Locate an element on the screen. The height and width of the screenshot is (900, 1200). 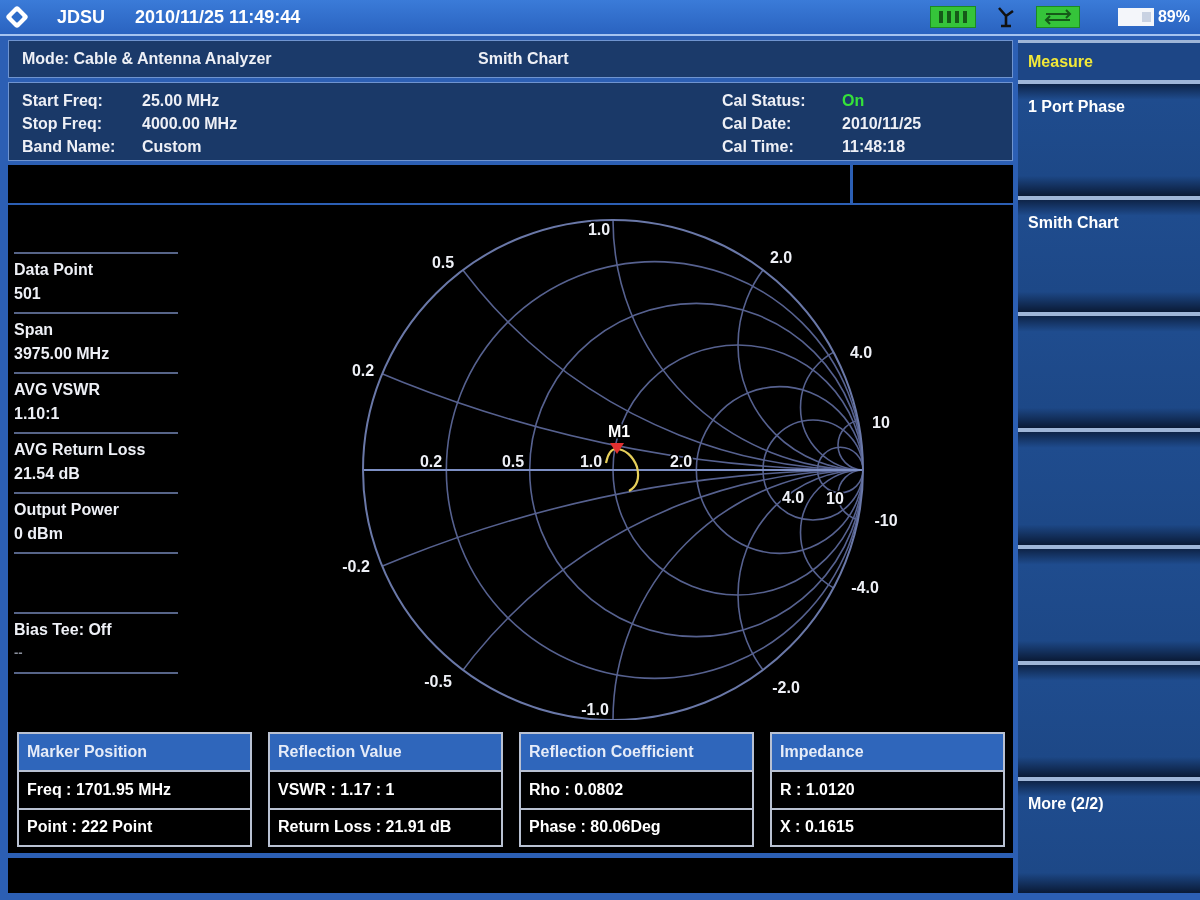
table-header: Marker Position is located at coordinates (134, 752).